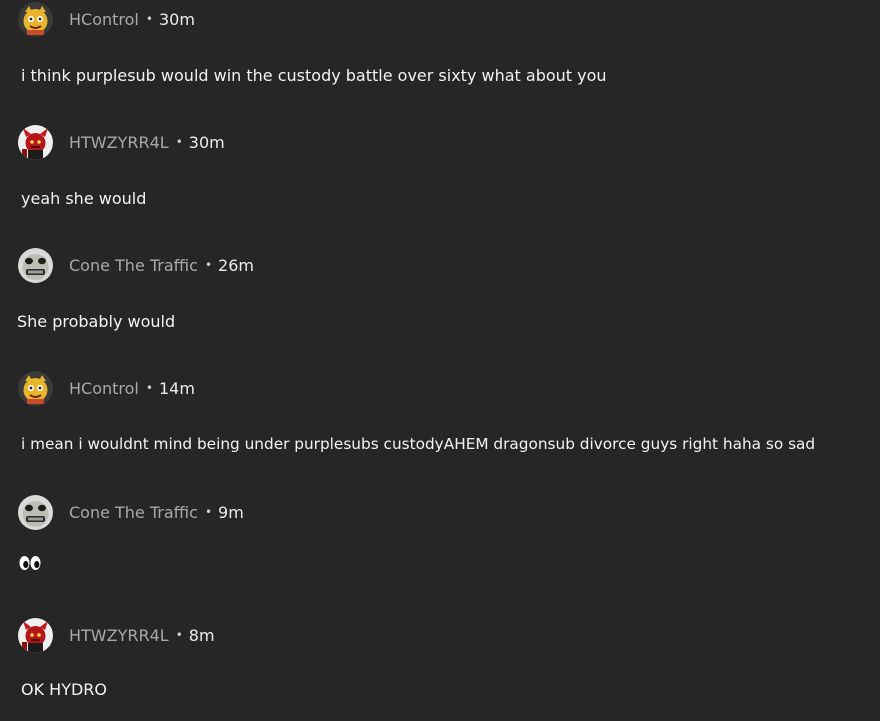 This screenshot has height=721, width=880. What do you see at coordinates (176, 388) in the screenshot?
I see `timestamp: 14m` at bounding box center [176, 388].